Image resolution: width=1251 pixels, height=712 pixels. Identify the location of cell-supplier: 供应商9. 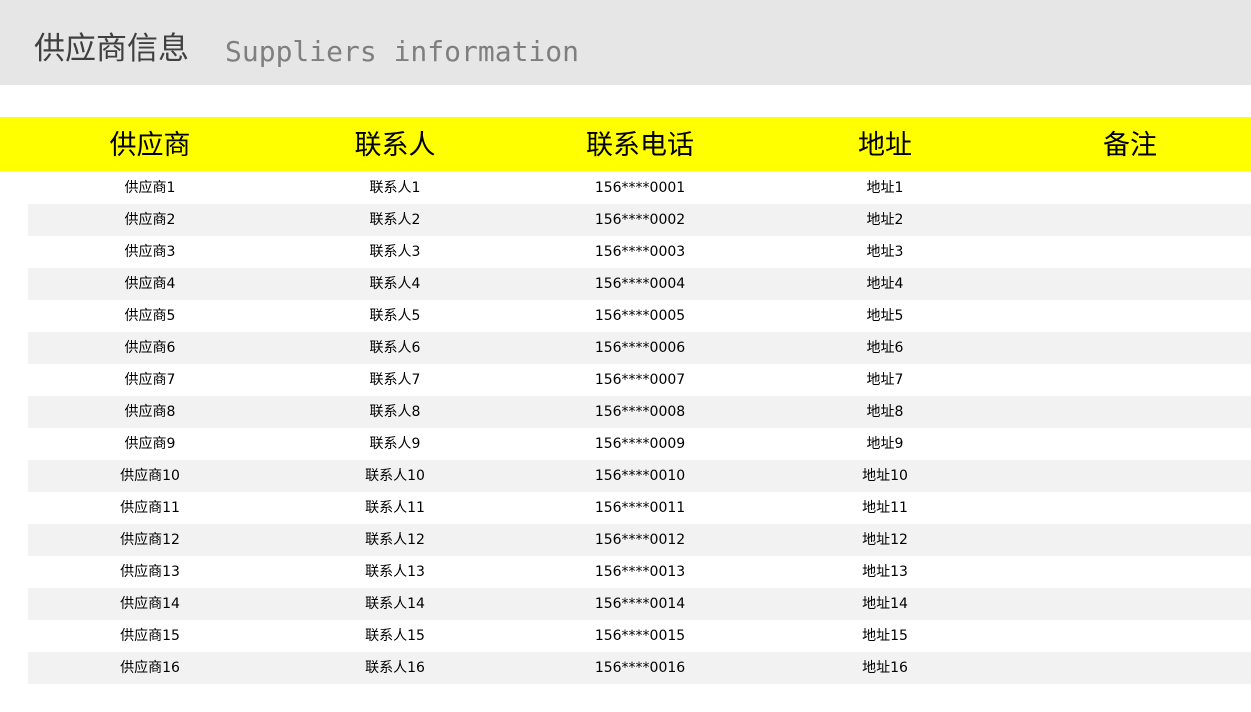
(150, 444).